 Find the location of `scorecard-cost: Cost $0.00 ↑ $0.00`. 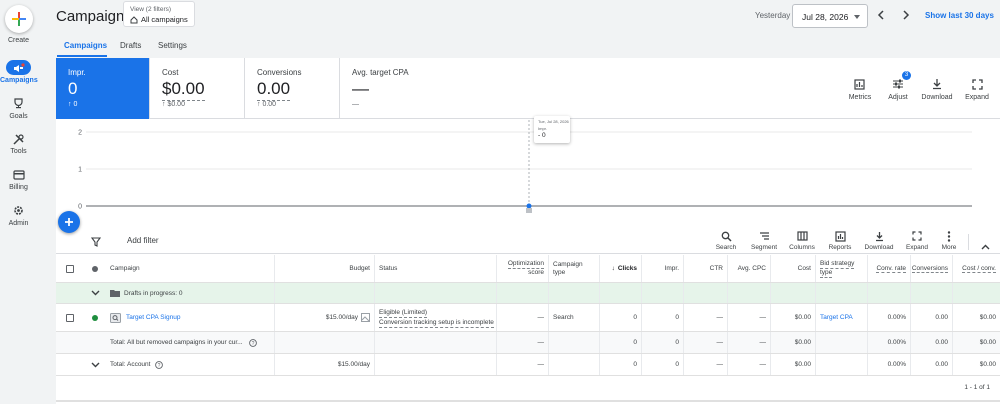

scorecard-cost: Cost $0.00 ↑ $0.00 is located at coordinates (197, 88).